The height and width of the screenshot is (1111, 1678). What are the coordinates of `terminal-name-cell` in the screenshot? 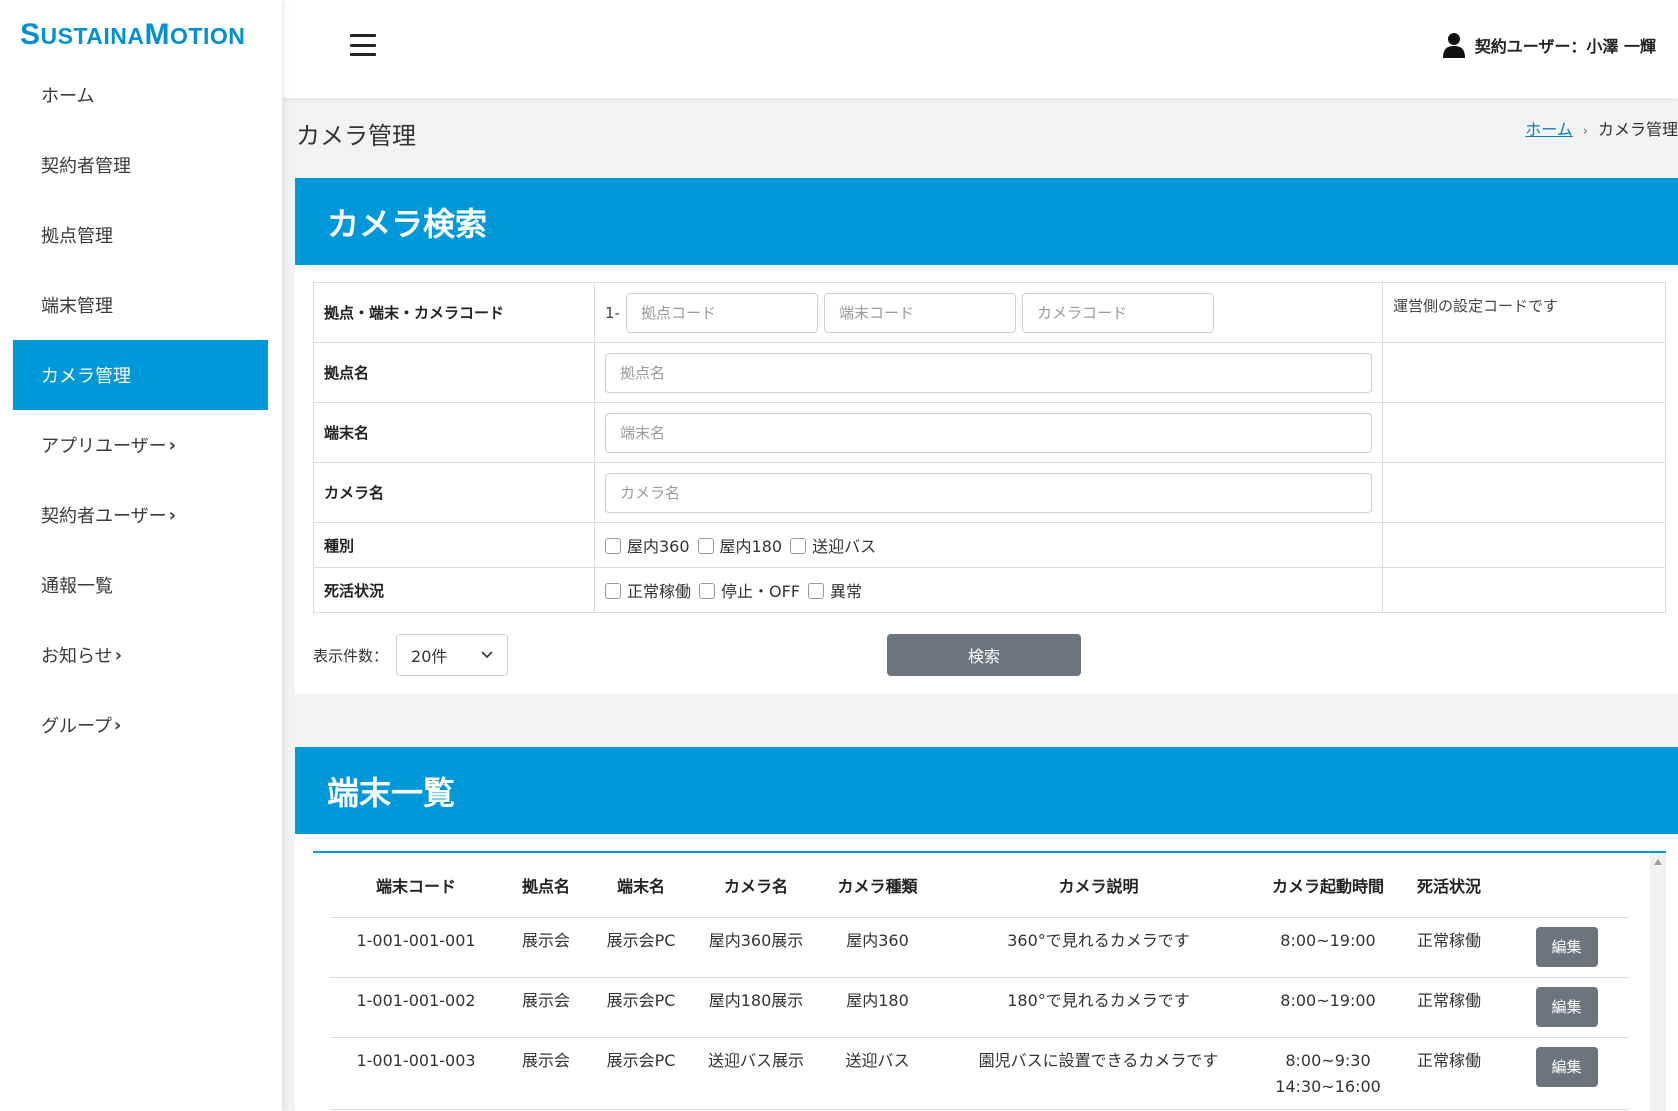 It's located at (988, 432).